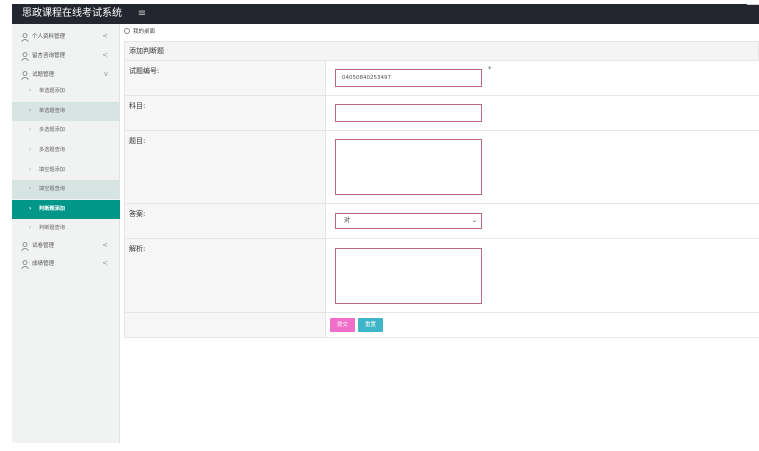 The width and height of the screenshot is (759, 451). I want to click on sidebar-item-profile: 个人资料管理 <, so click(66, 37).